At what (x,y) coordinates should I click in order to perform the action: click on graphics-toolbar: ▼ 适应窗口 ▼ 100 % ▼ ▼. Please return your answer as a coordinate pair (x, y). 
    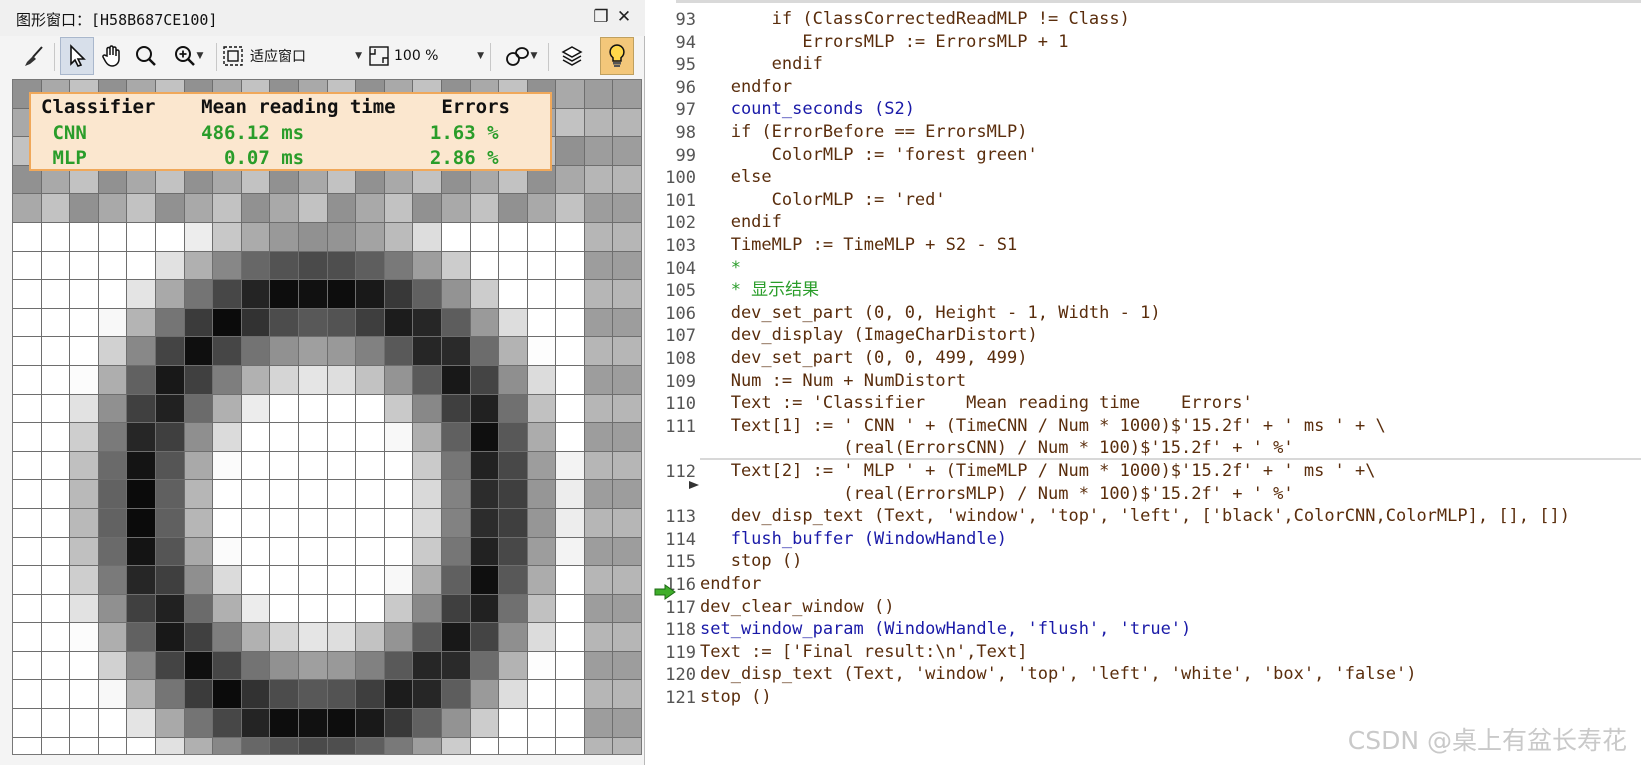
    Looking at the image, I should click on (323, 58).